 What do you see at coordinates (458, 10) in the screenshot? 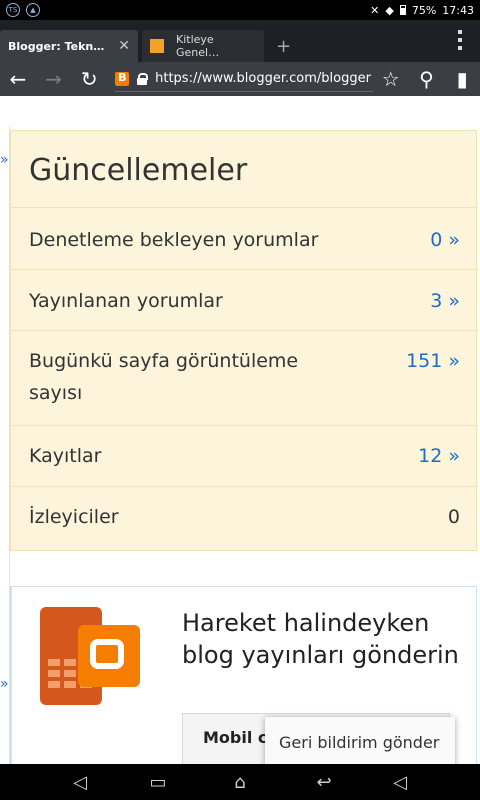
I see `clock: 17:43` at bounding box center [458, 10].